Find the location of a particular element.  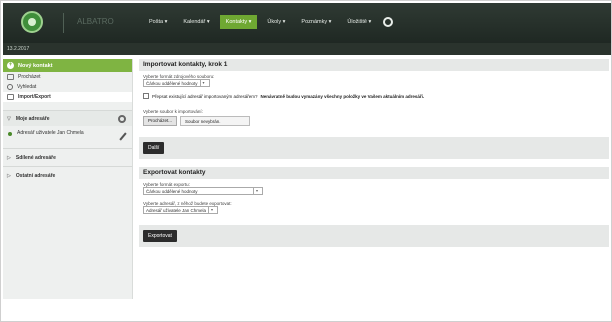

session-bar: 13.2.2017 is located at coordinates (307, 49).